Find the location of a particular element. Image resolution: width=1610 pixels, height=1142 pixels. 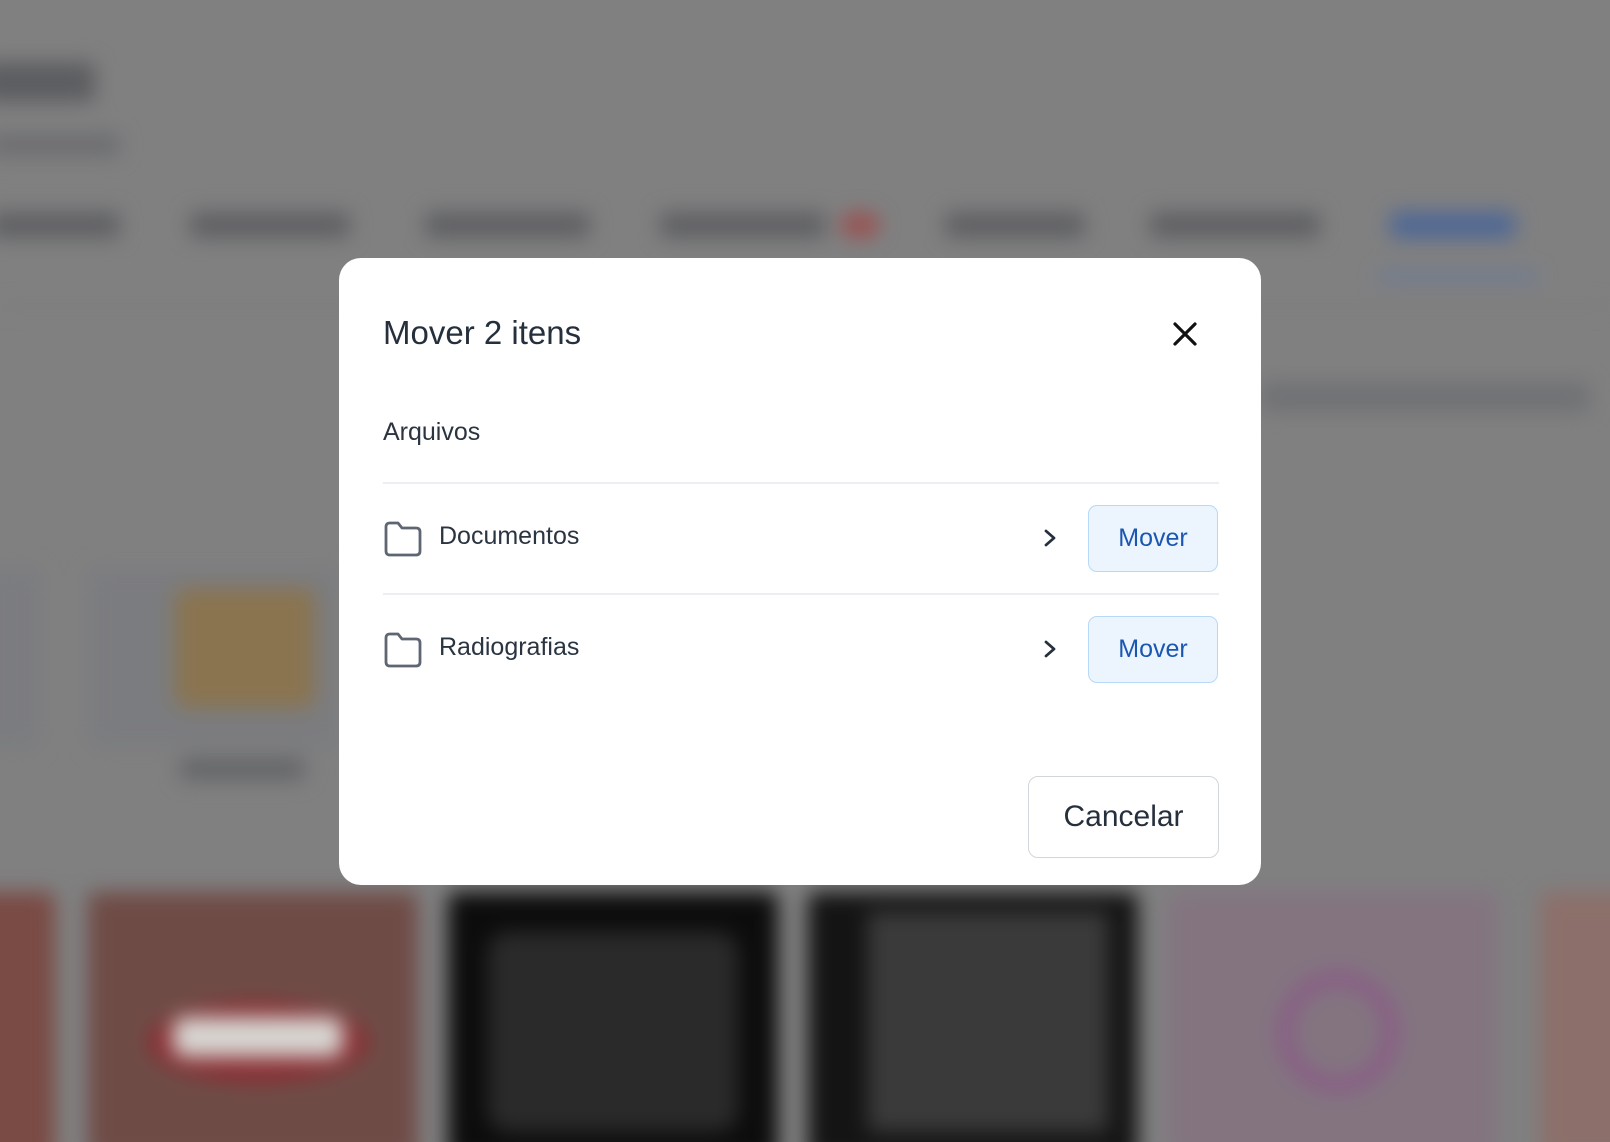

cancel-button: Cancelar is located at coordinates (1123, 817).